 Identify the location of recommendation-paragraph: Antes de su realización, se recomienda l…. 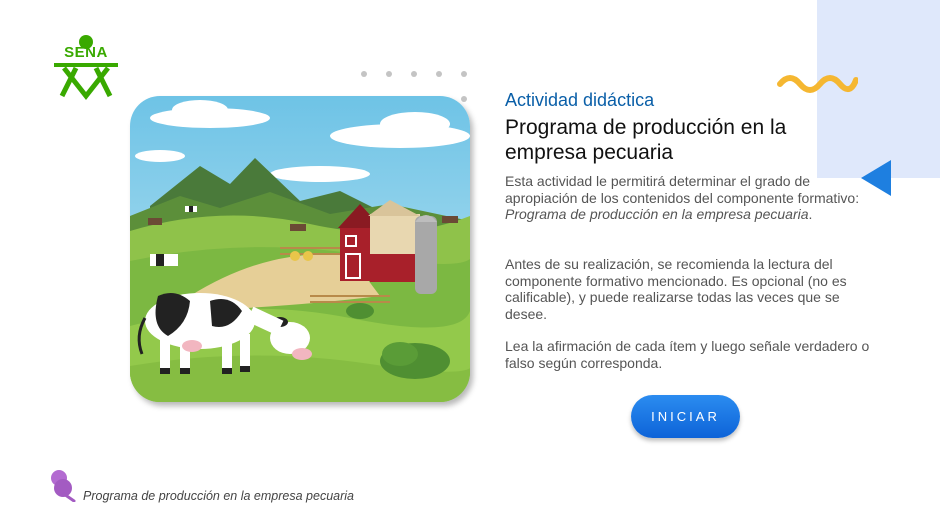
(676, 289).